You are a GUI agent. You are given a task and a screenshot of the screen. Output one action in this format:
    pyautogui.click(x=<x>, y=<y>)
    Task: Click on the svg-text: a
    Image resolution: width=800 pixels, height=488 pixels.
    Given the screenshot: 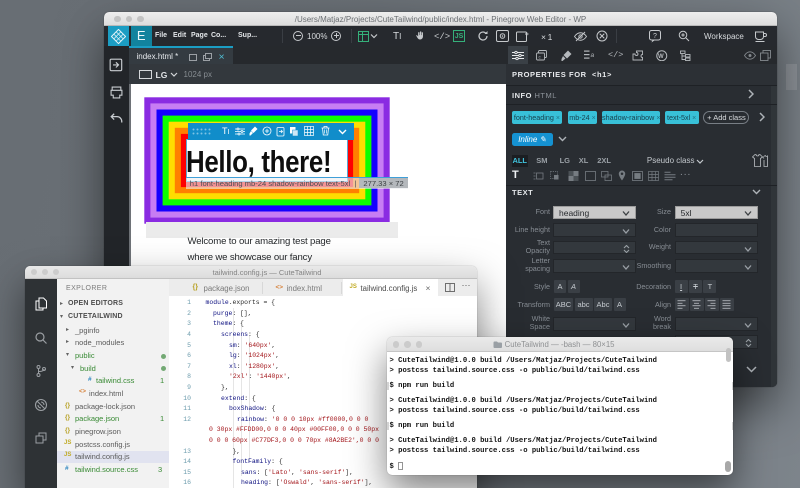 What is the action you would take?
    pyautogui.click(x=593, y=55)
    